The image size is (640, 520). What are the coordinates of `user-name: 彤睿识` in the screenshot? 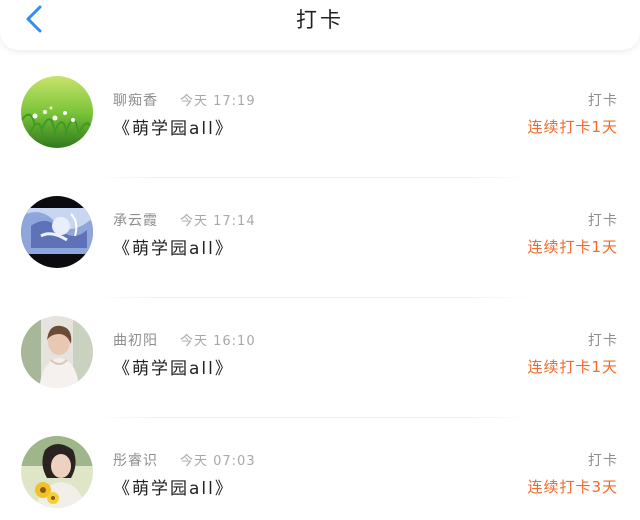 It's located at (135, 460).